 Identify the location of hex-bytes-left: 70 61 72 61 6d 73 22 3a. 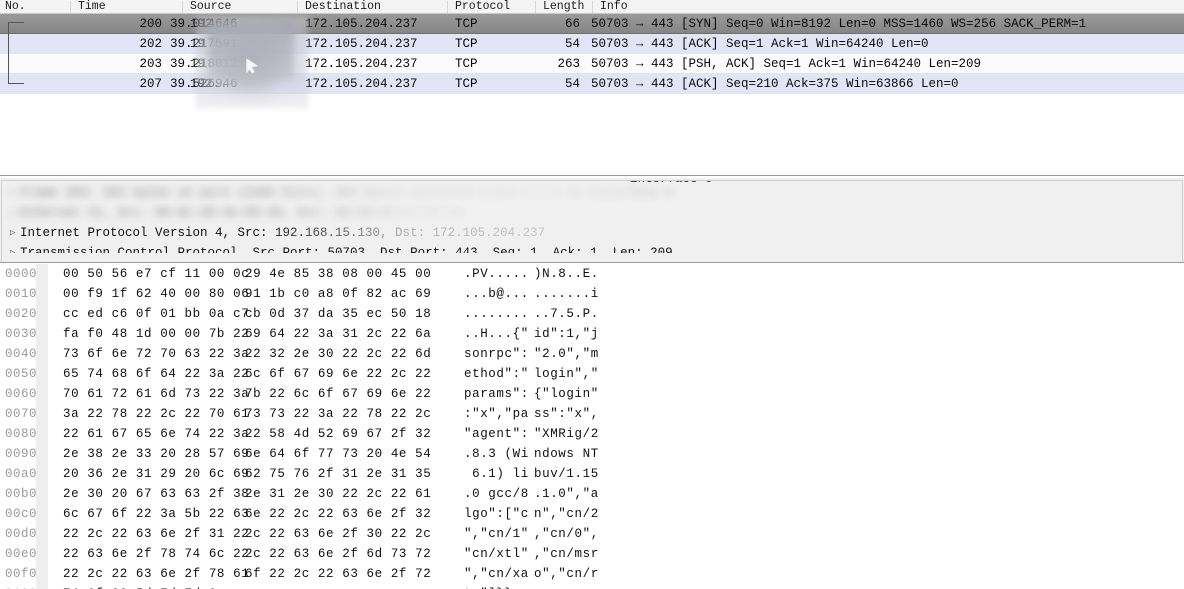
(156, 394).